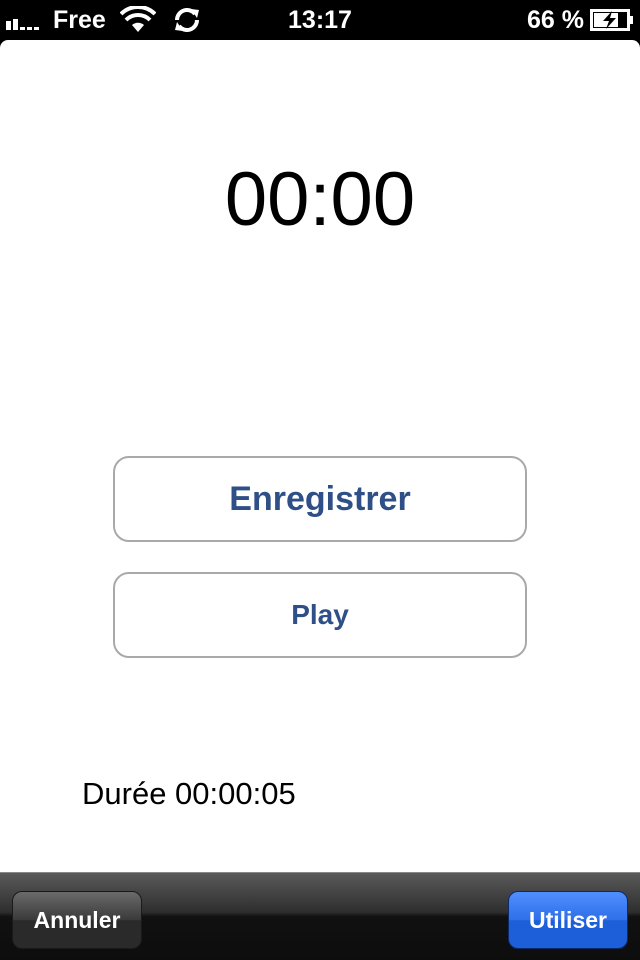 The height and width of the screenshot is (960, 640). I want to click on battery-charging-icon, so click(611, 20).